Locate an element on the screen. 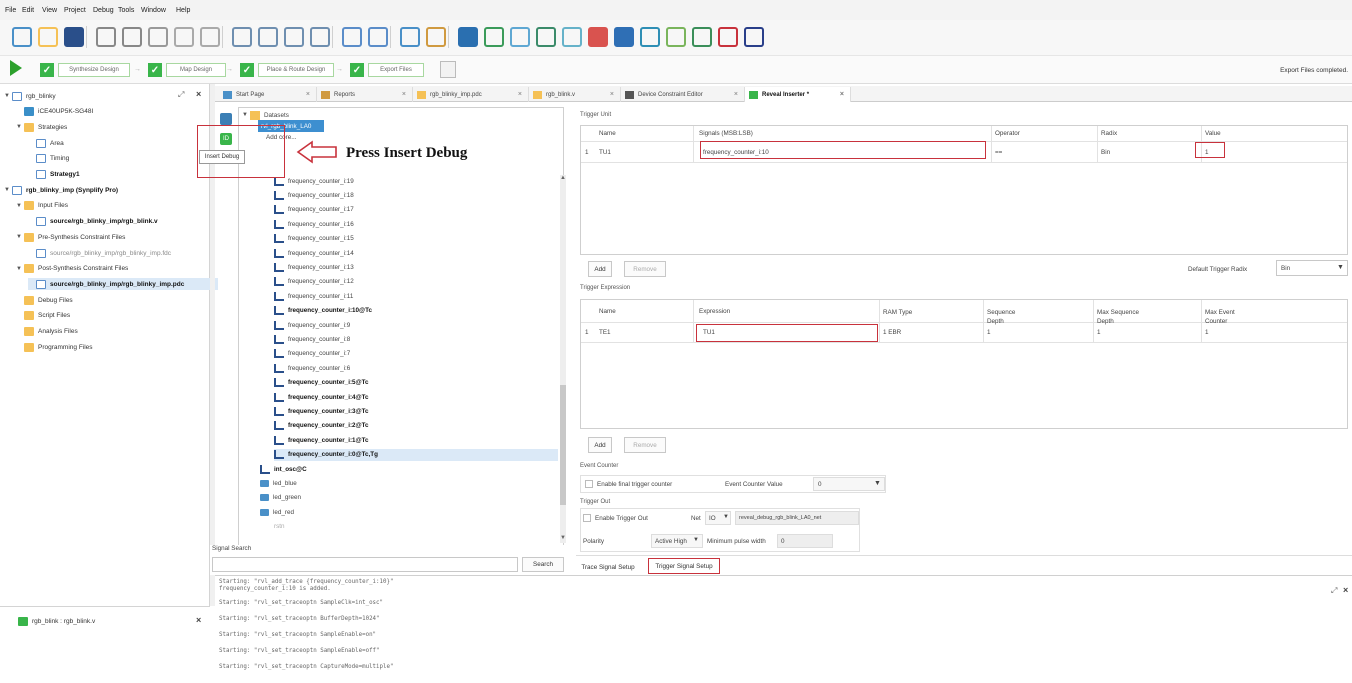  tree-item: iCE40UP5K-SG48I is located at coordinates (54, 112).